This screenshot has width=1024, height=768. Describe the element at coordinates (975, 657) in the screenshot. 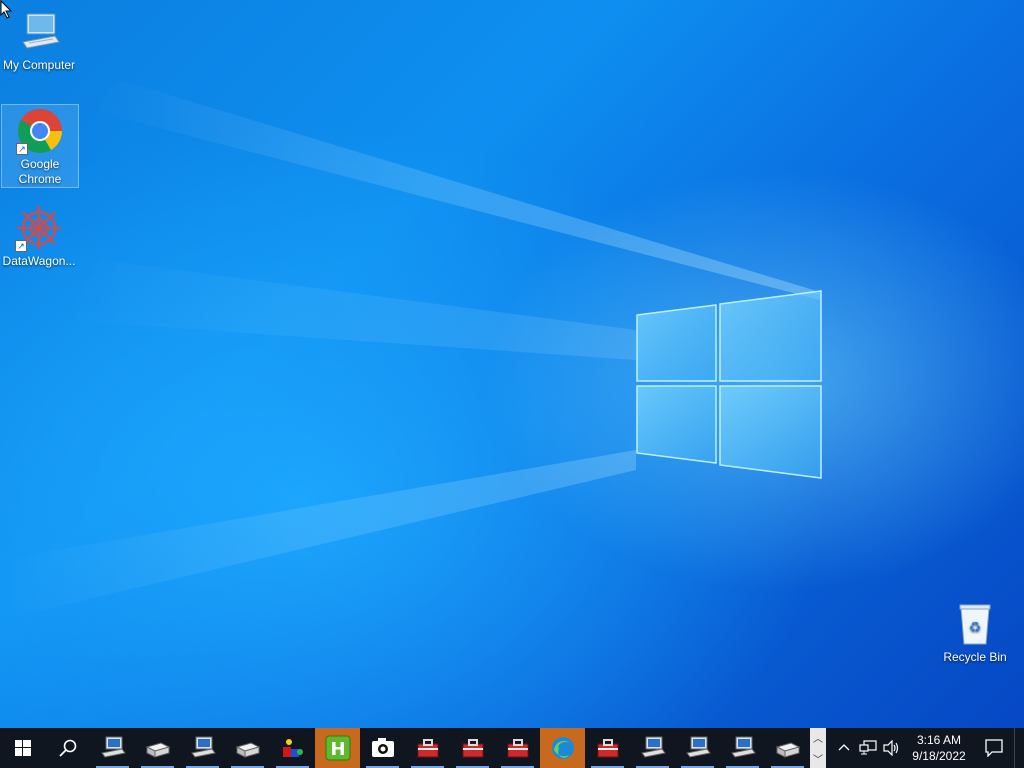

I see `desktop-icon-label: Recycle Bin` at that location.